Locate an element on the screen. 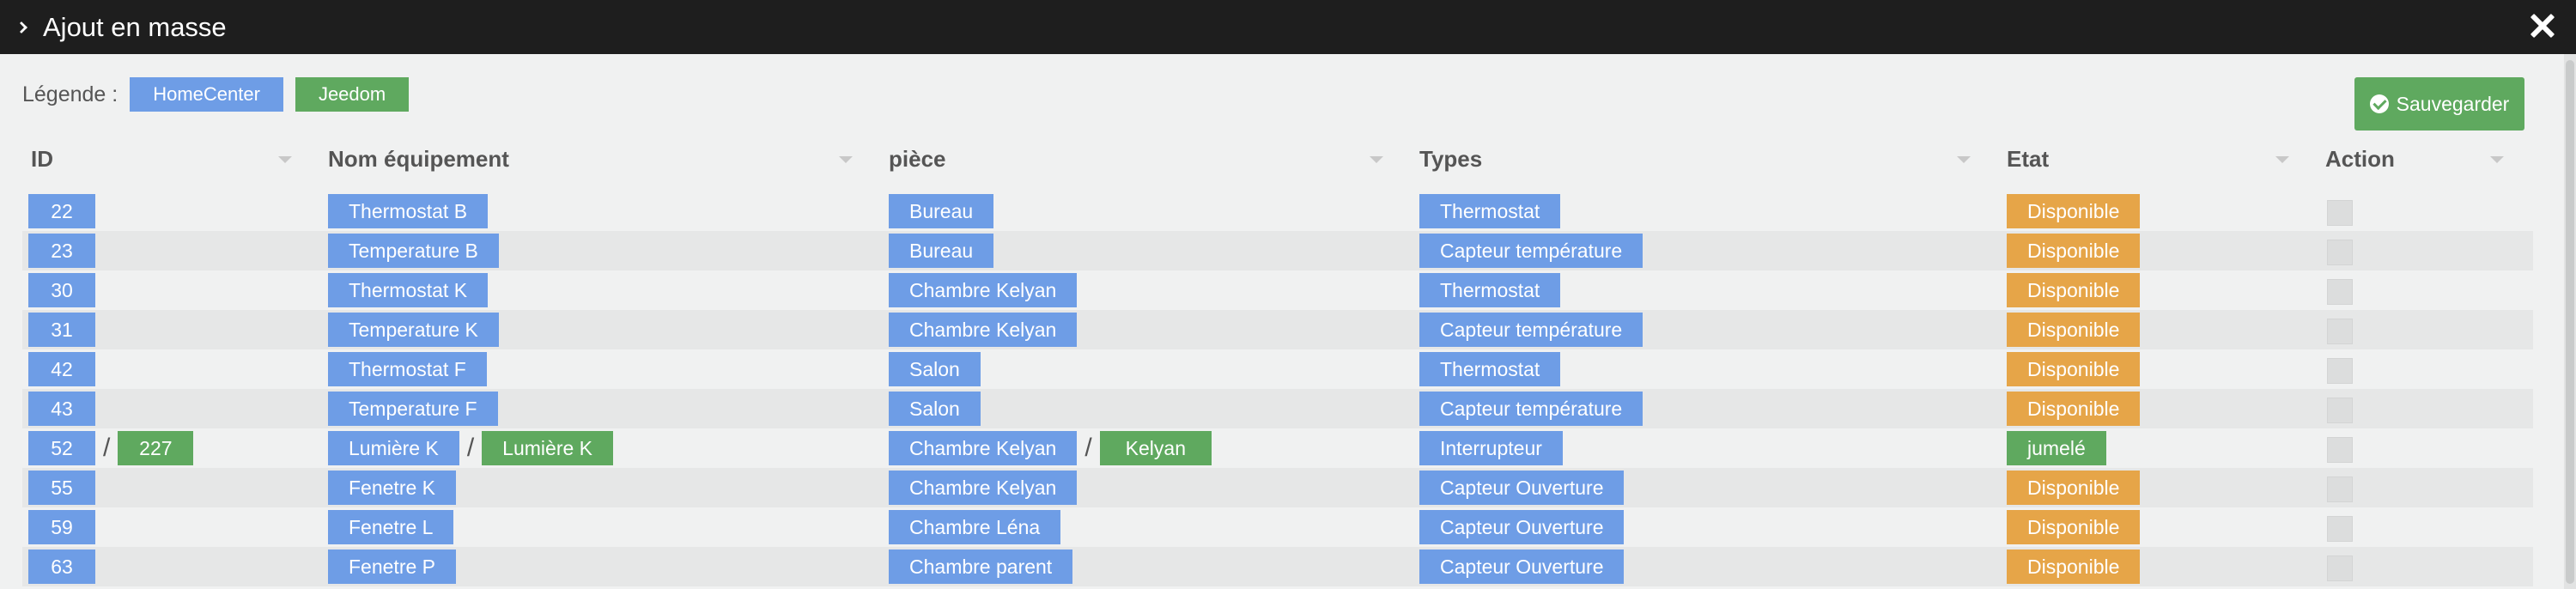  equipment-name-tag: Fenetre P is located at coordinates (392, 567).